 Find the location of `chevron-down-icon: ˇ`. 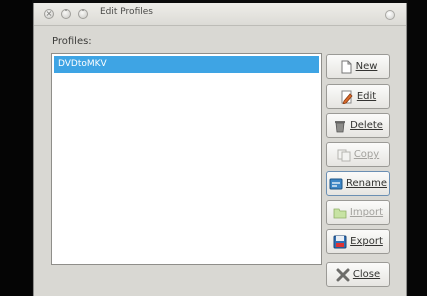

chevron-down-icon: ˇ is located at coordinates (66, 13).